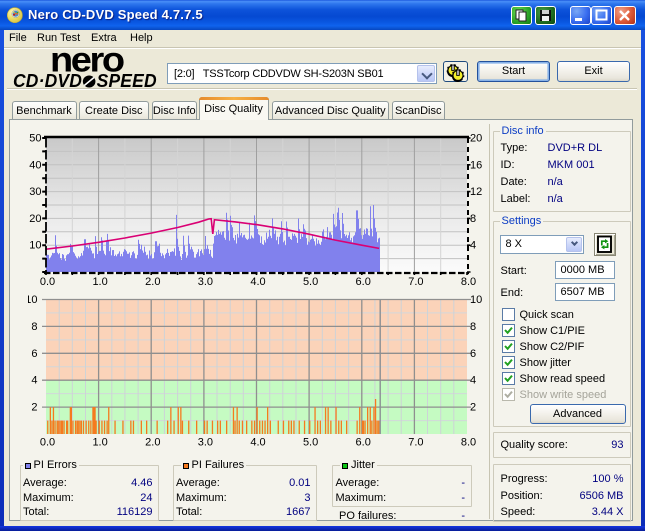  What do you see at coordinates (476, 192) in the screenshot?
I see `svg-text: 12` at bounding box center [476, 192].